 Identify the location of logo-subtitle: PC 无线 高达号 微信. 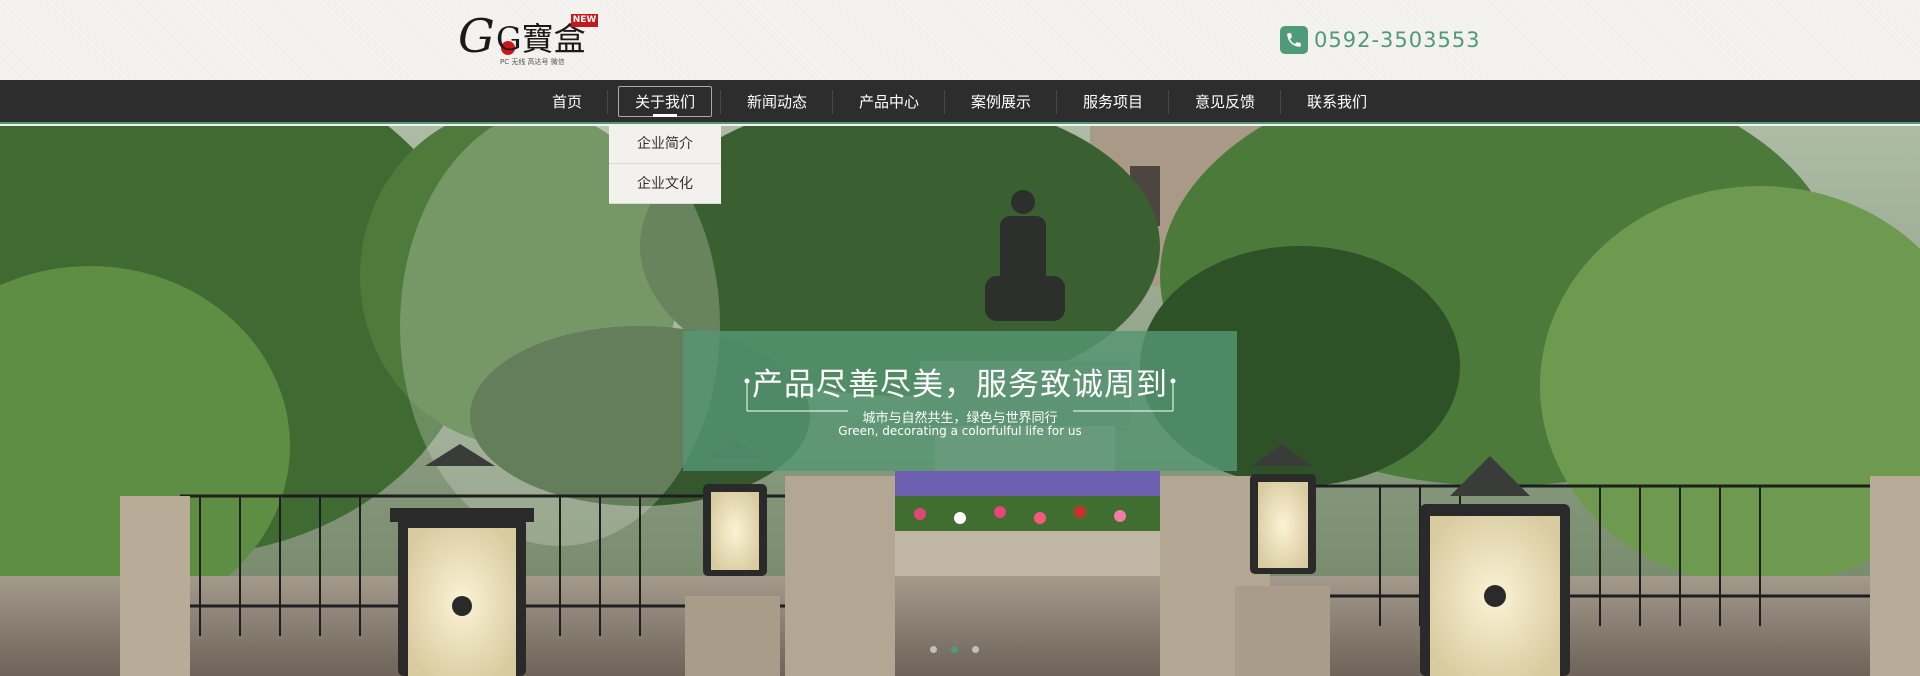
(532, 62).